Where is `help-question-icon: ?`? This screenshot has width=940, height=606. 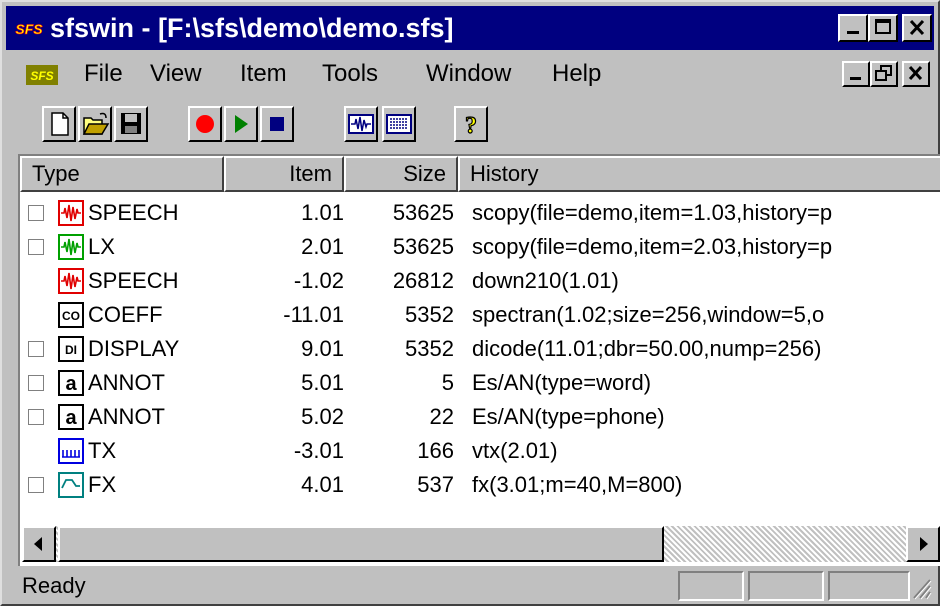 help-question-icon: ? is located at coordinates (470, 125).